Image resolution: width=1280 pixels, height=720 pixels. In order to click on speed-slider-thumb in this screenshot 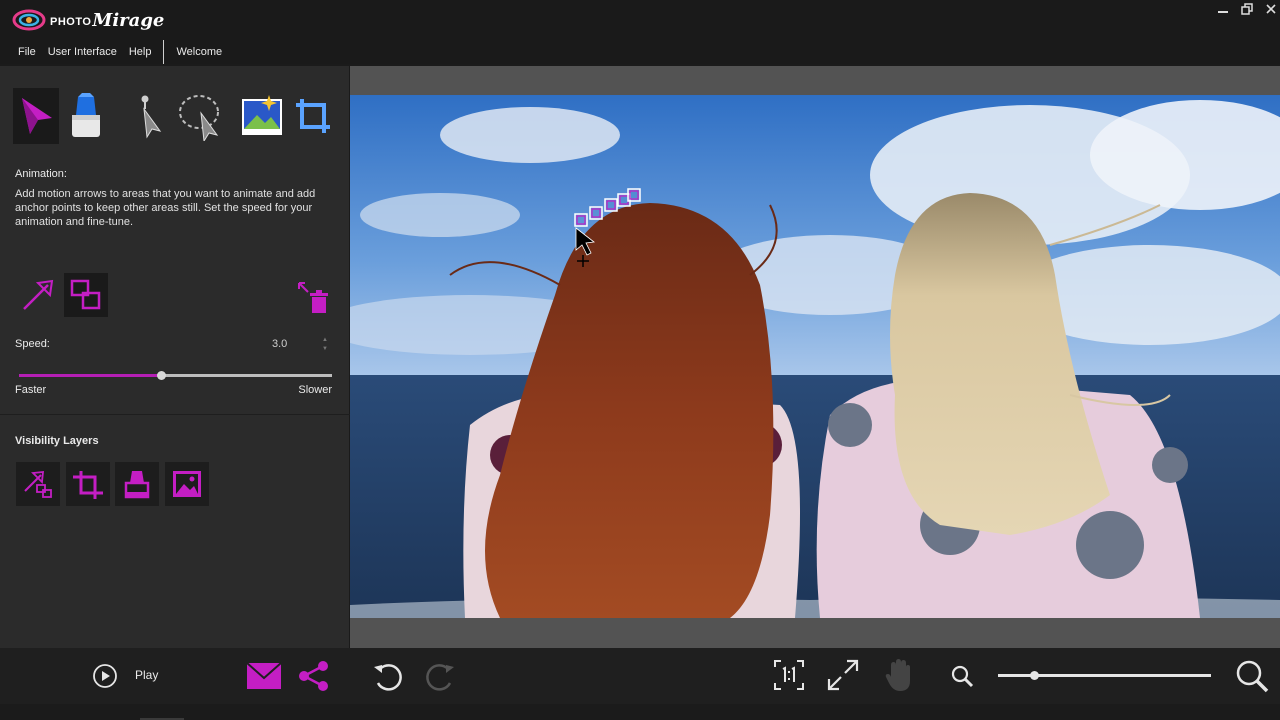, I will do `click(162, 375)`.